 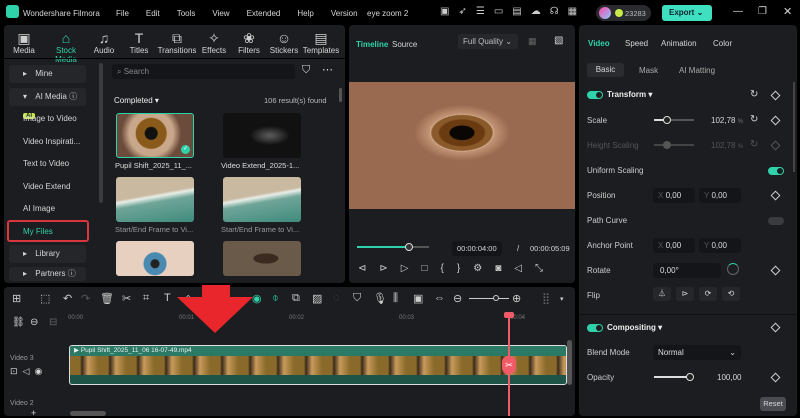 I want to click on tab-transitions: ⧉ Transitions, so click(x=177, y=42).